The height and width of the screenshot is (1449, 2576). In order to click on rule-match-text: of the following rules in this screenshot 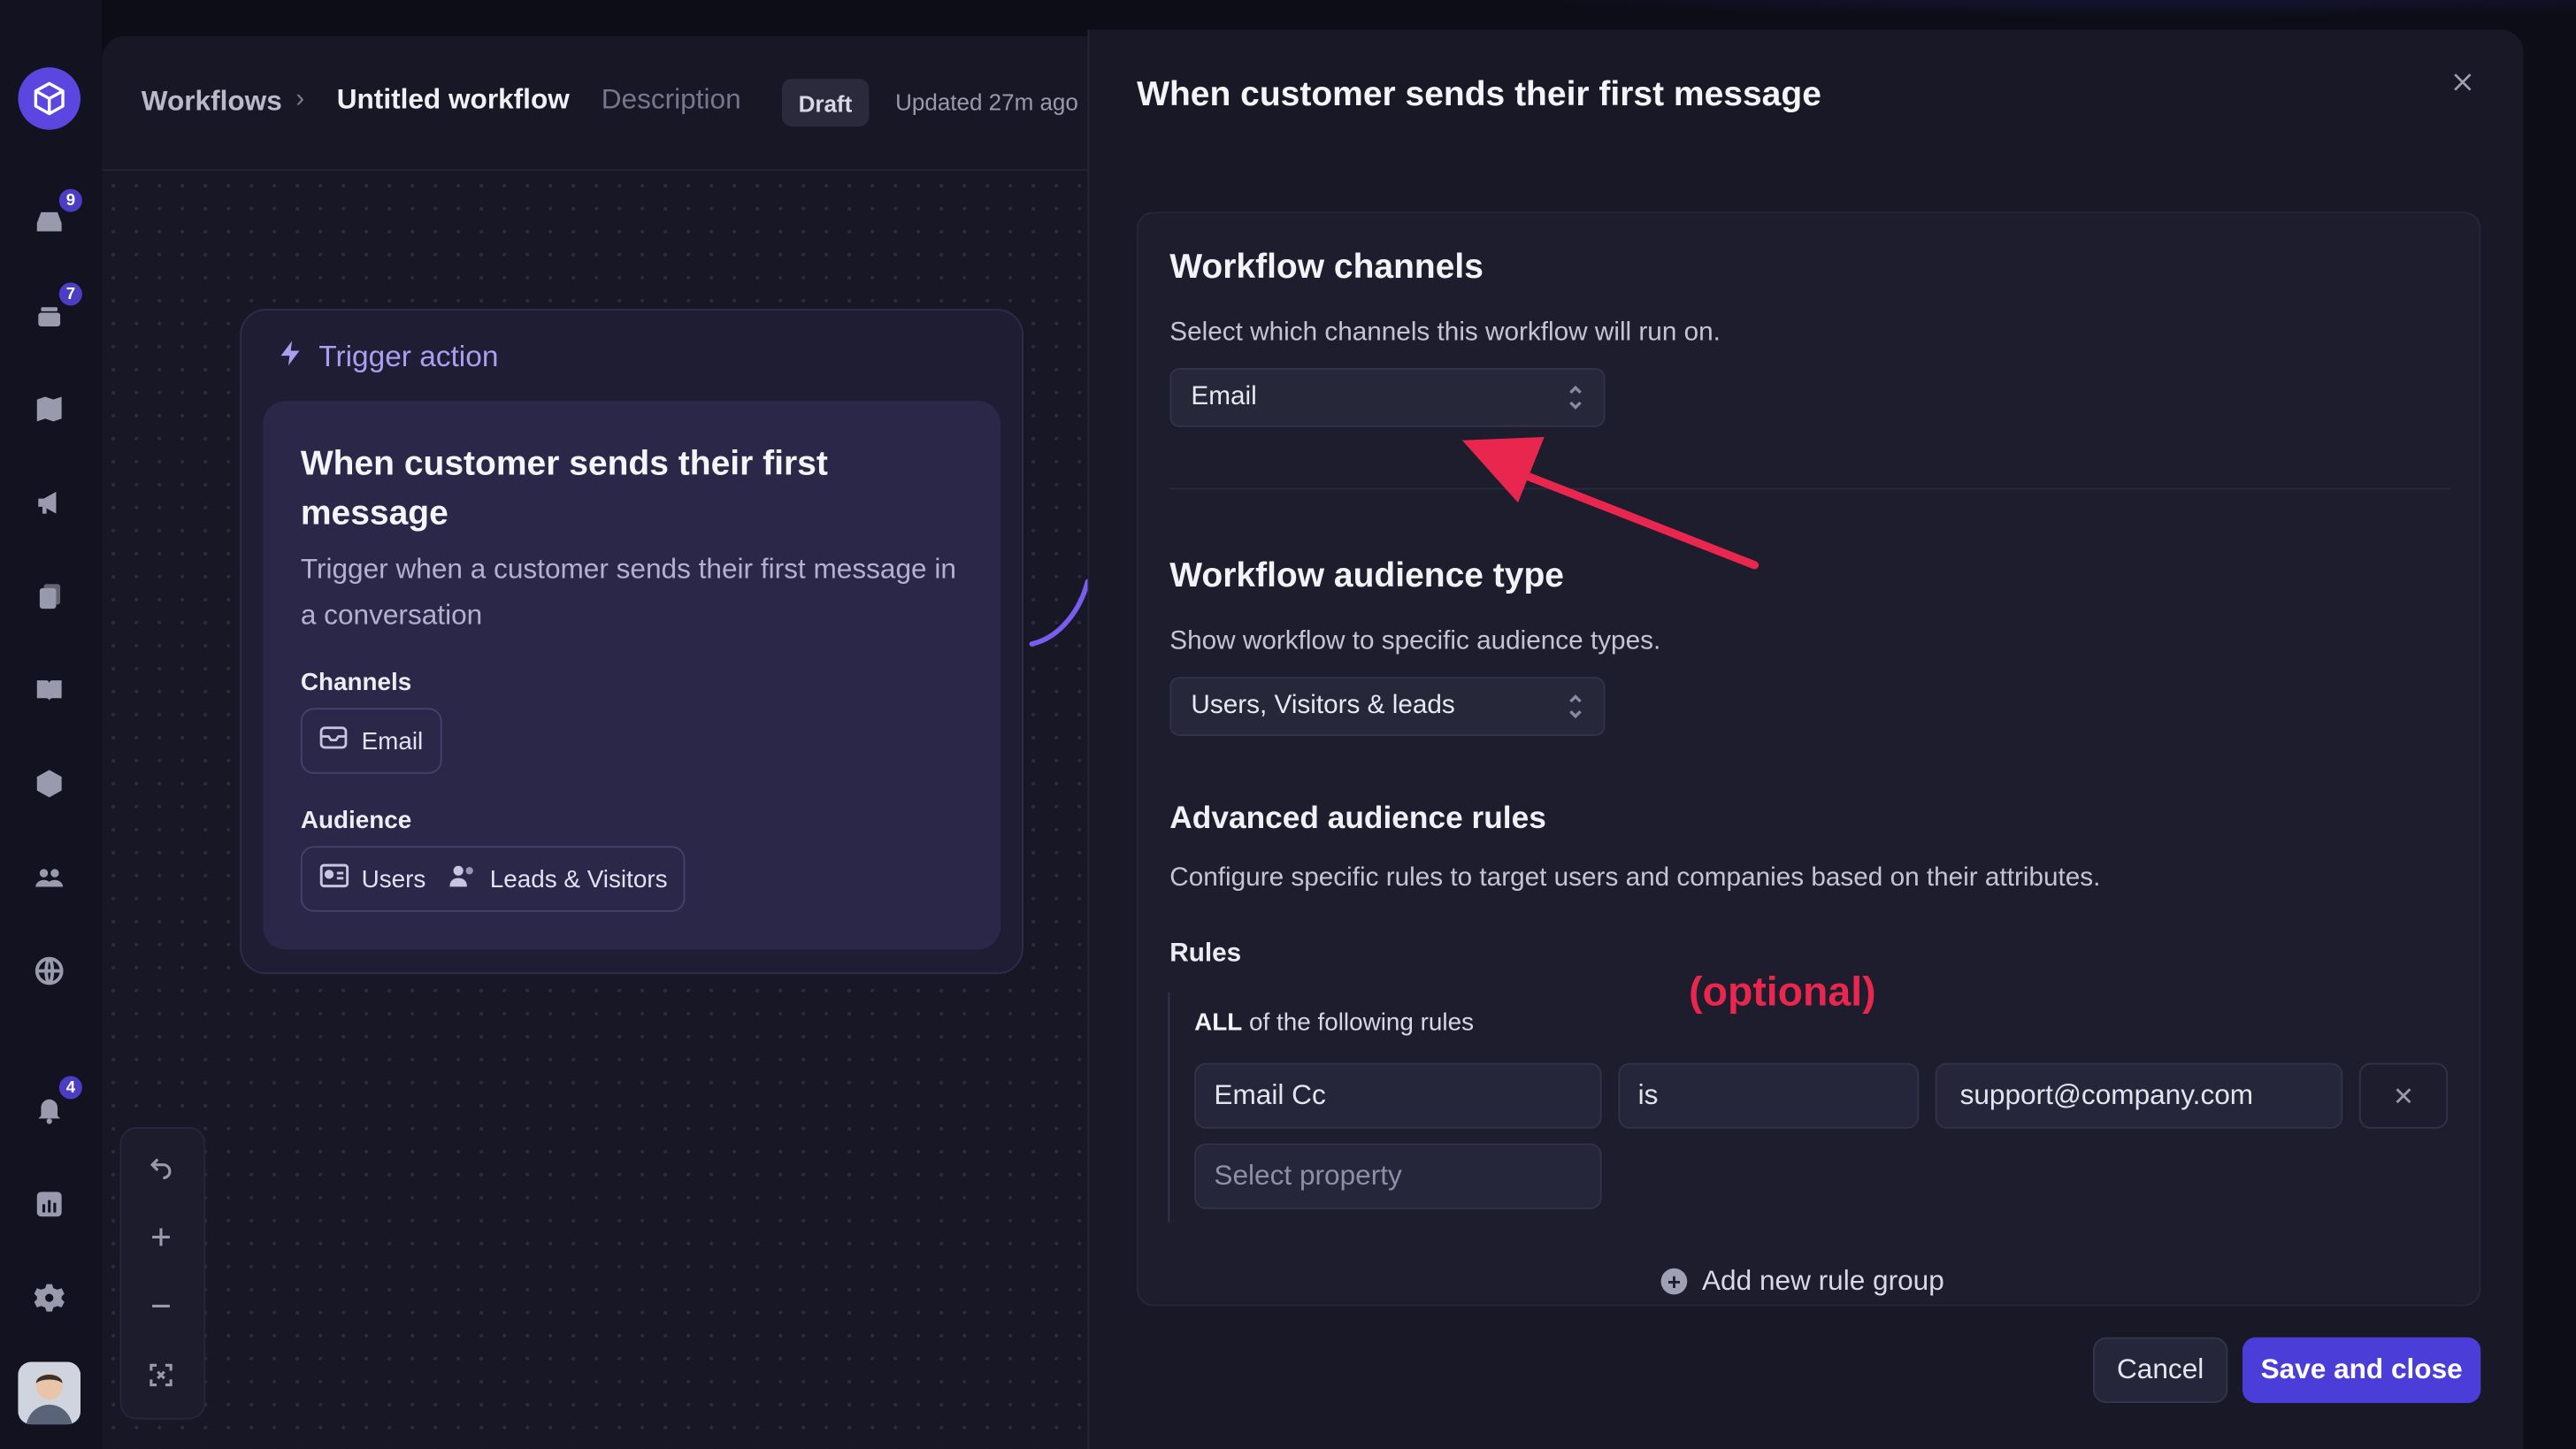, I will do `click(1358, 1022)`.